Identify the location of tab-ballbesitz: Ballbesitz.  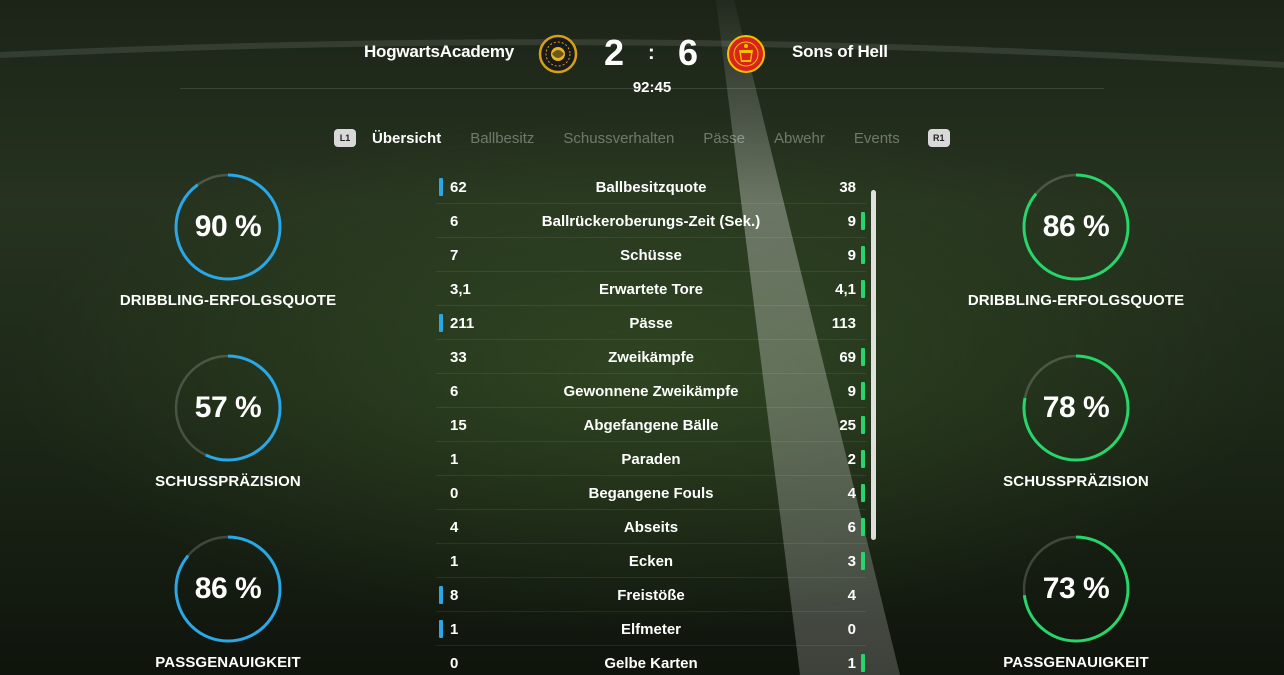
(502, 138).